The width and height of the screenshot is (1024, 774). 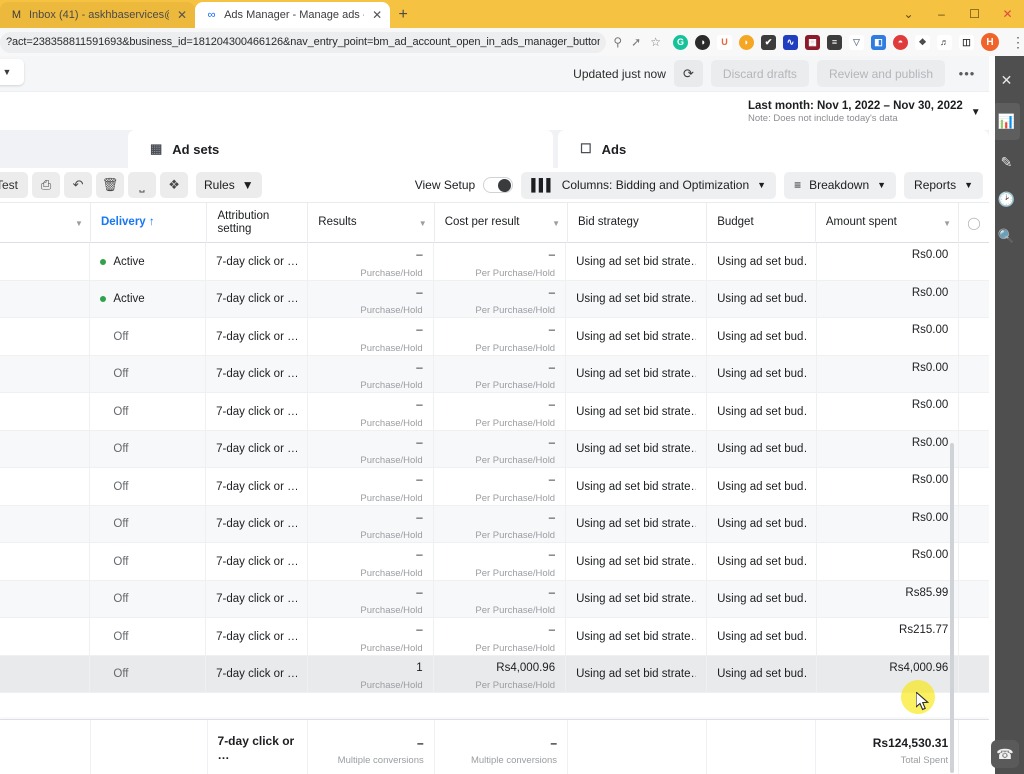 What do you see at coordinates (974, 14) in the screenshot?
I see `maximize-button: ☐` at bounding box center [974, 14].